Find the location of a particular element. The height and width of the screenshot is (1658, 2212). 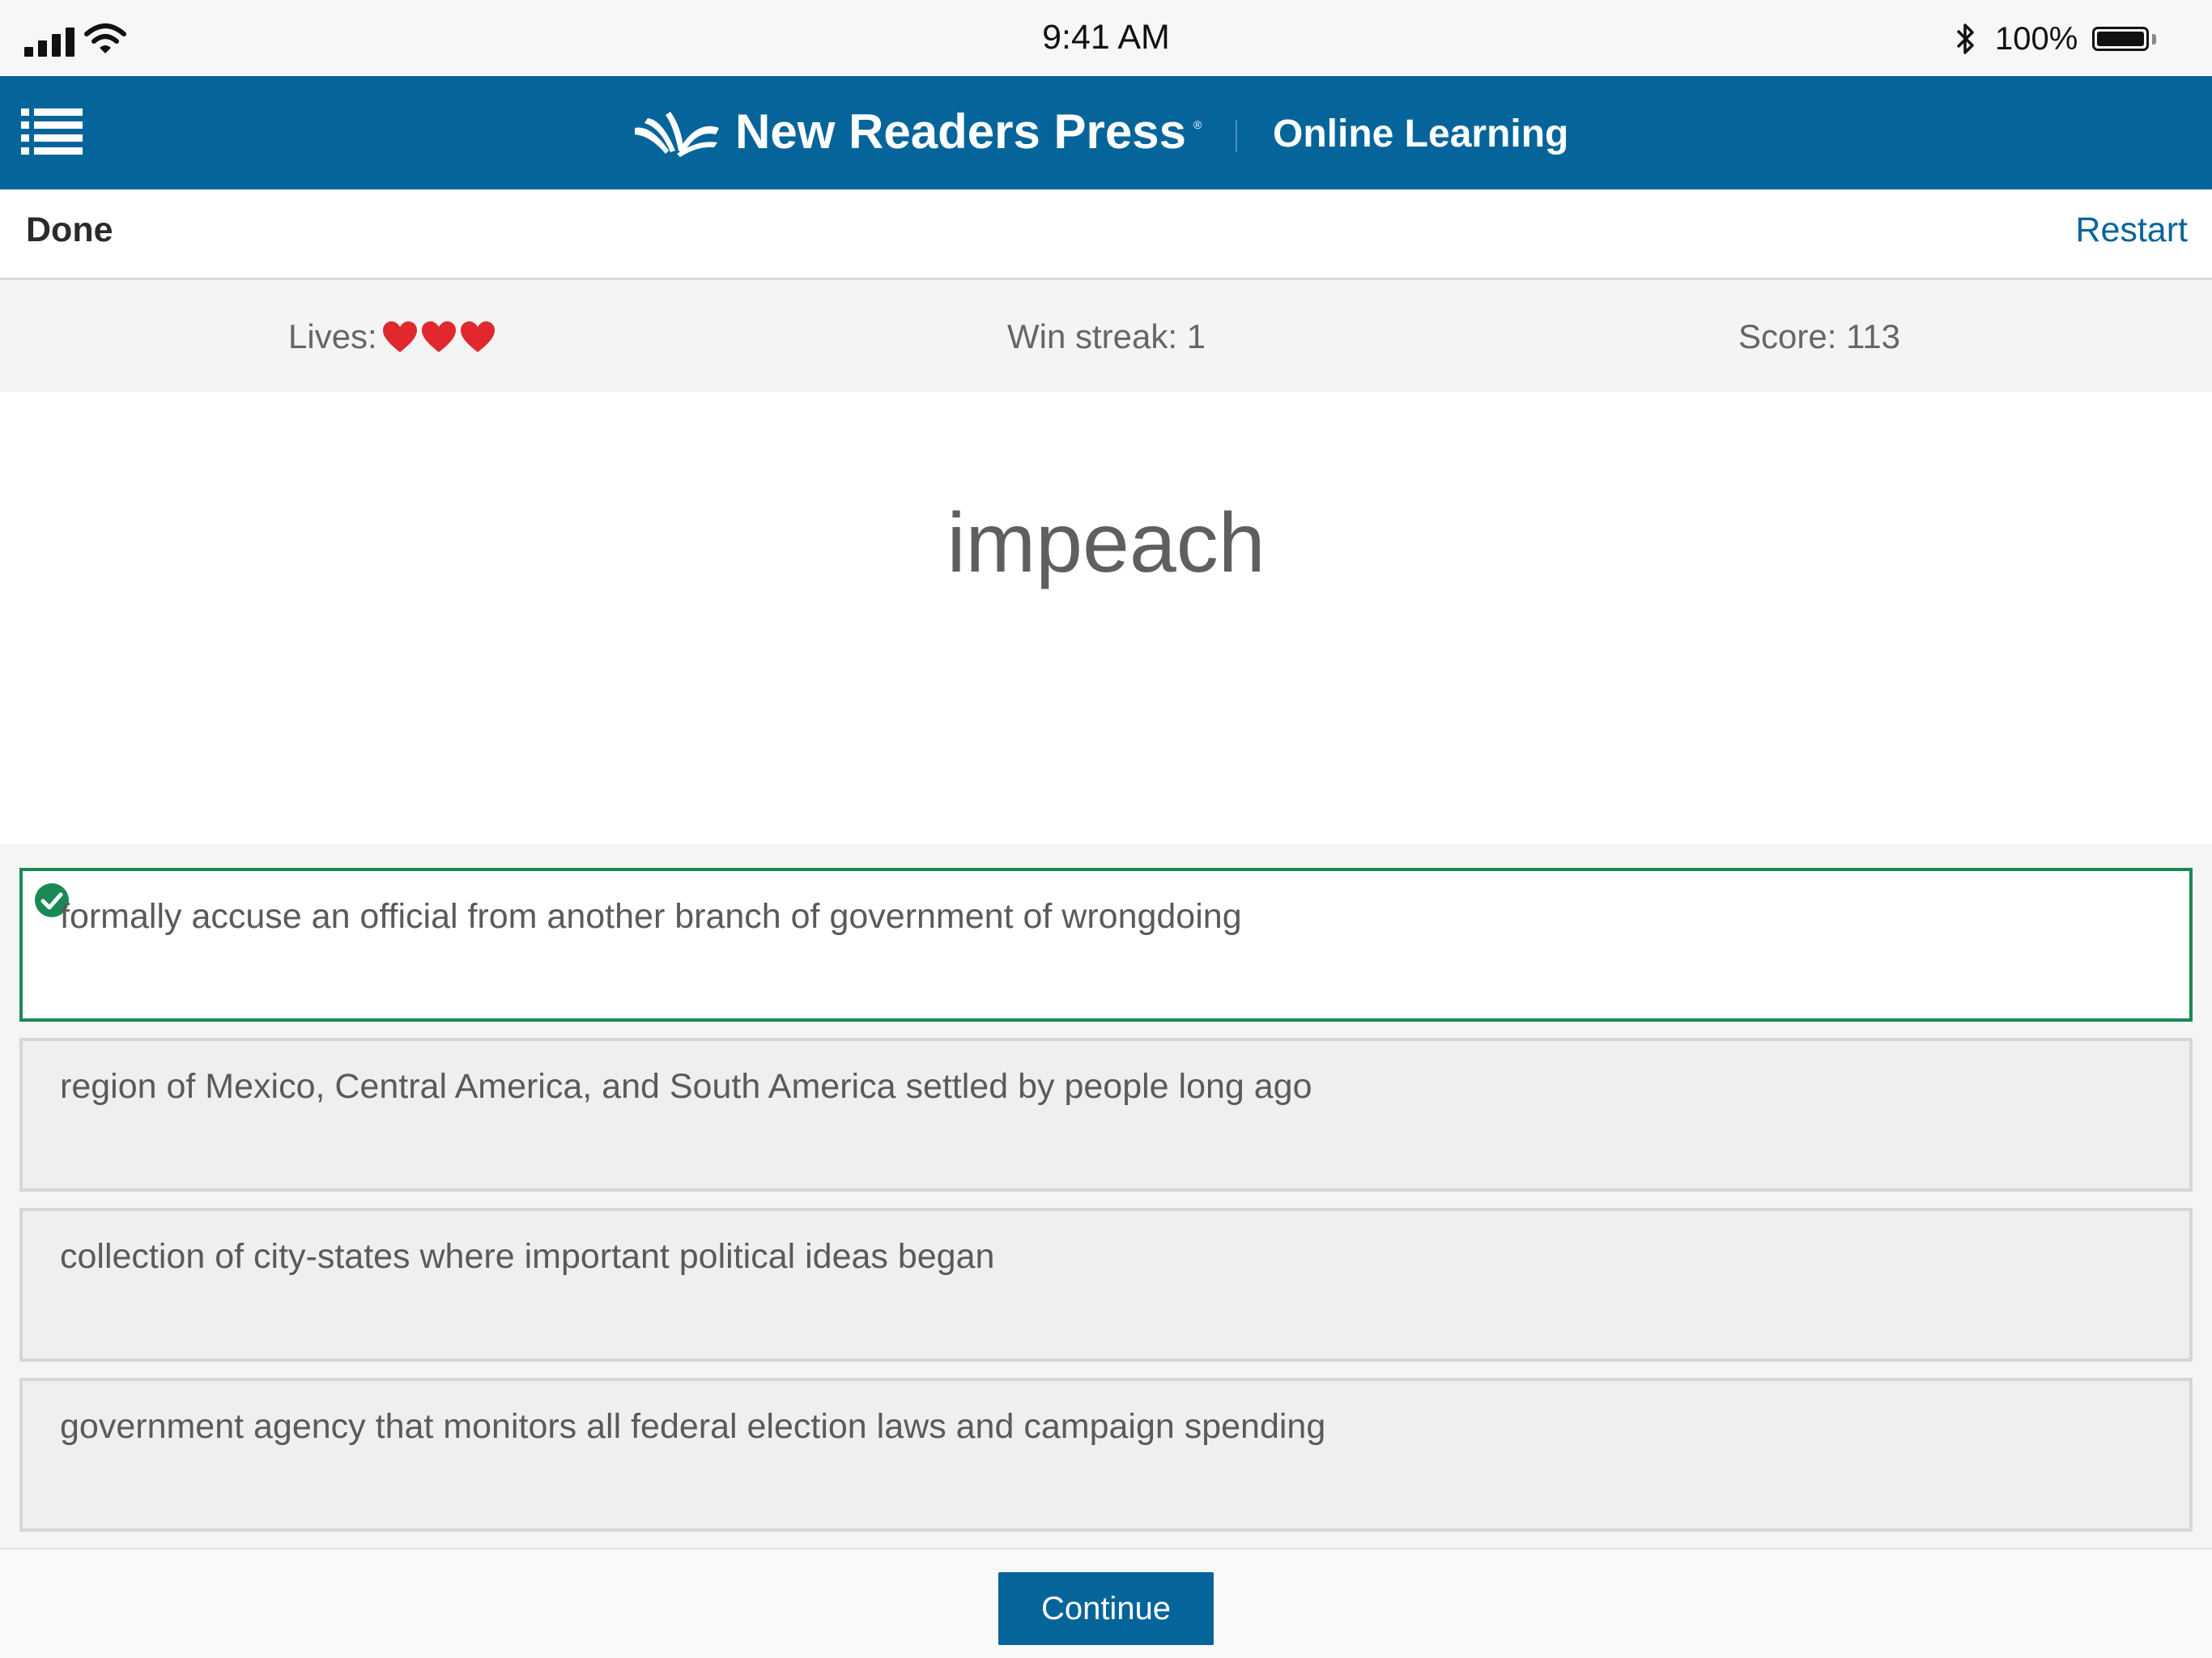

vocabulary-word: impeach is located at coordinates (1106, 543).